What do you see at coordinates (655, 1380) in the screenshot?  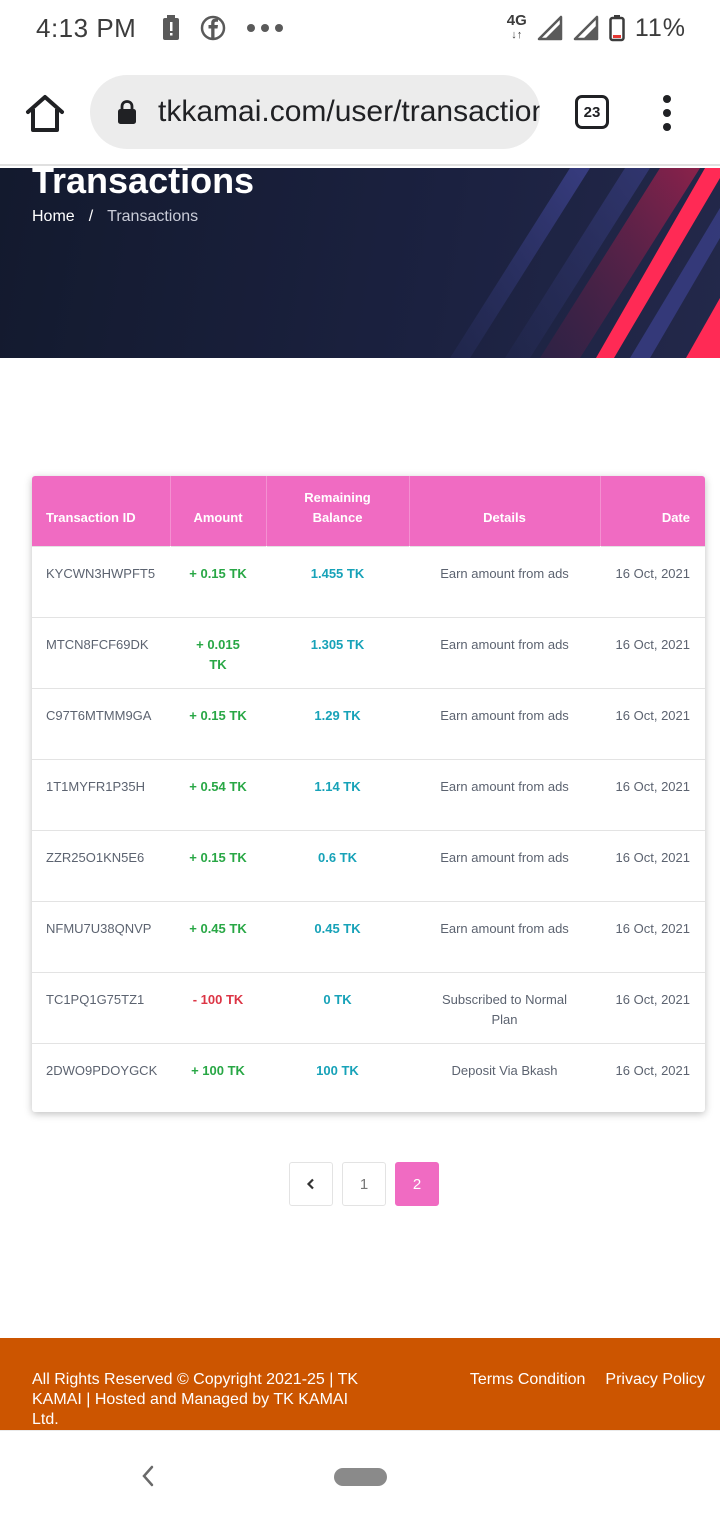 I see `privacy-policy-link: Privacy Policy` at bounding box center [655, 1380].